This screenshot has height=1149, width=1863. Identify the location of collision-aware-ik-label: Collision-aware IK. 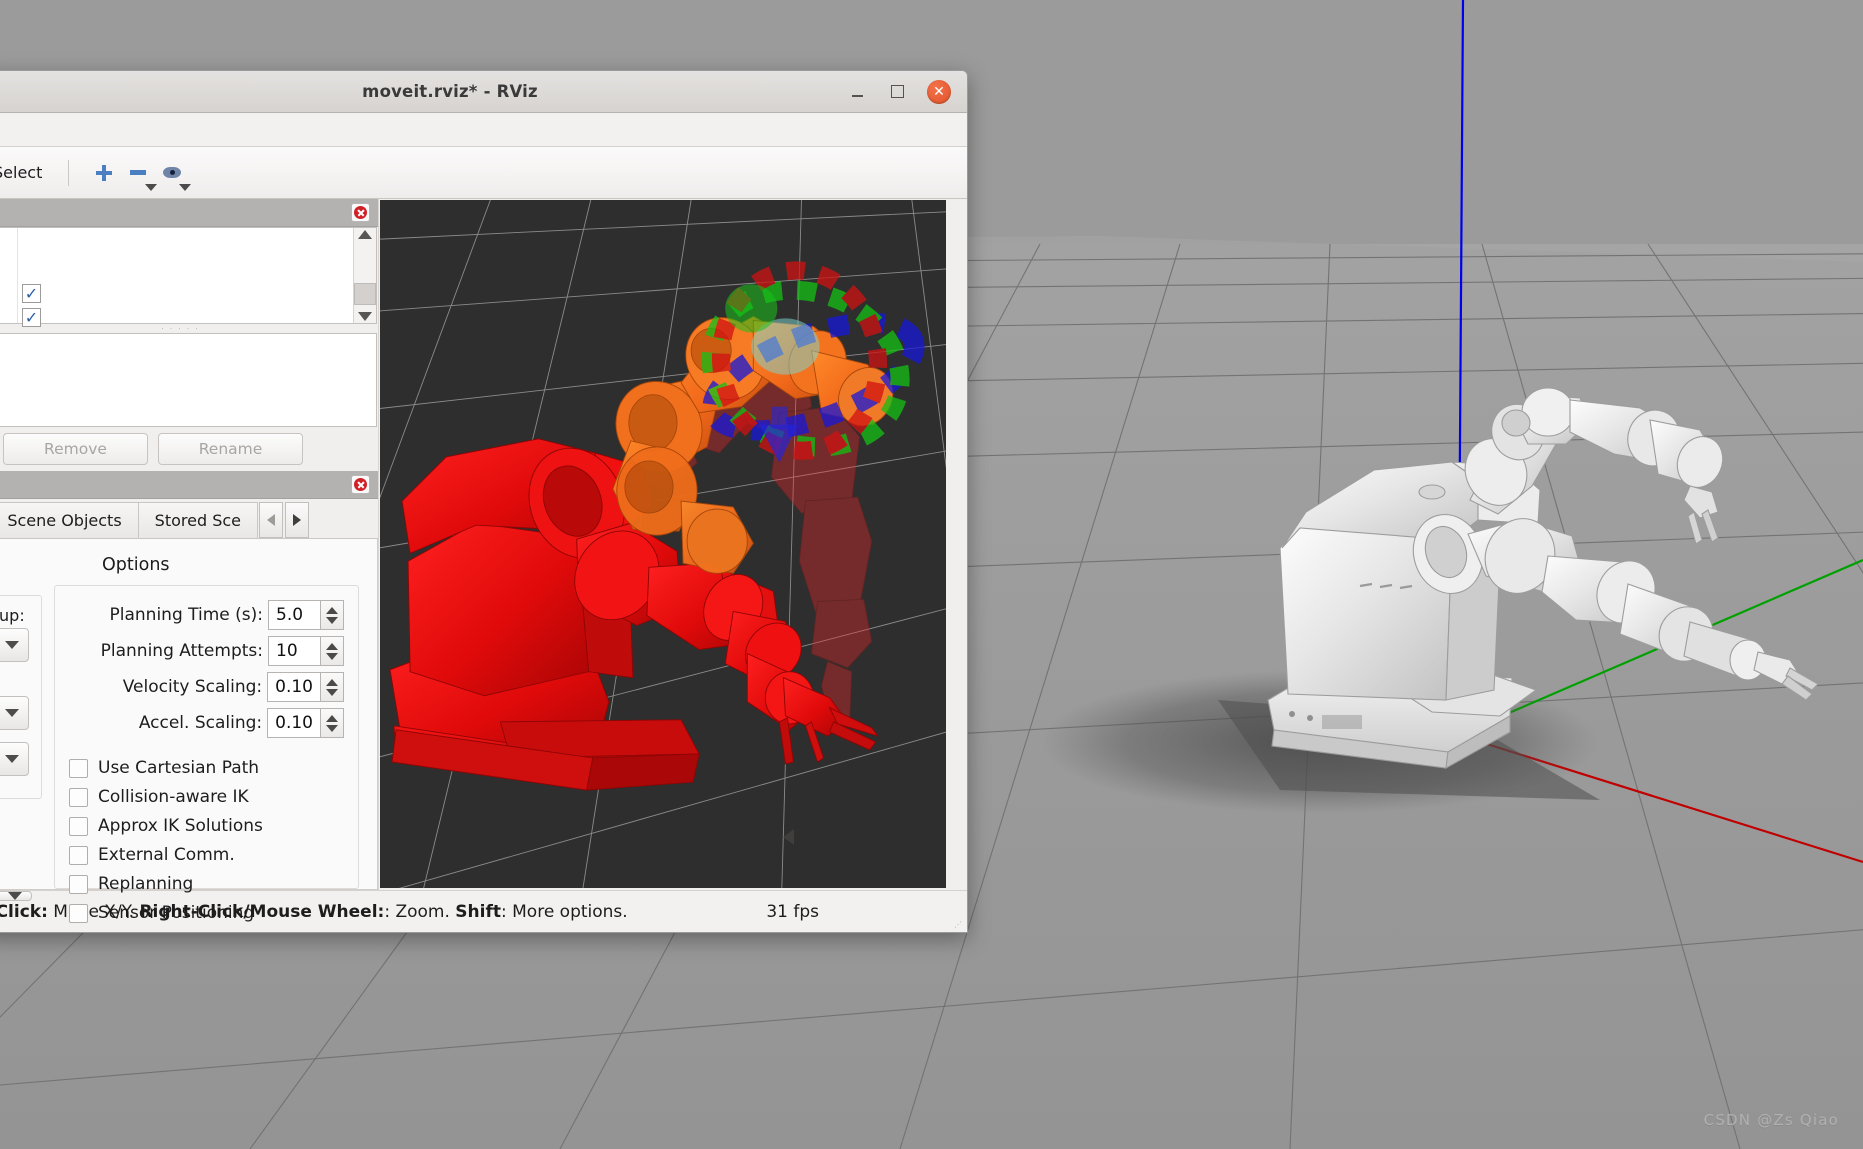
(173, 797).